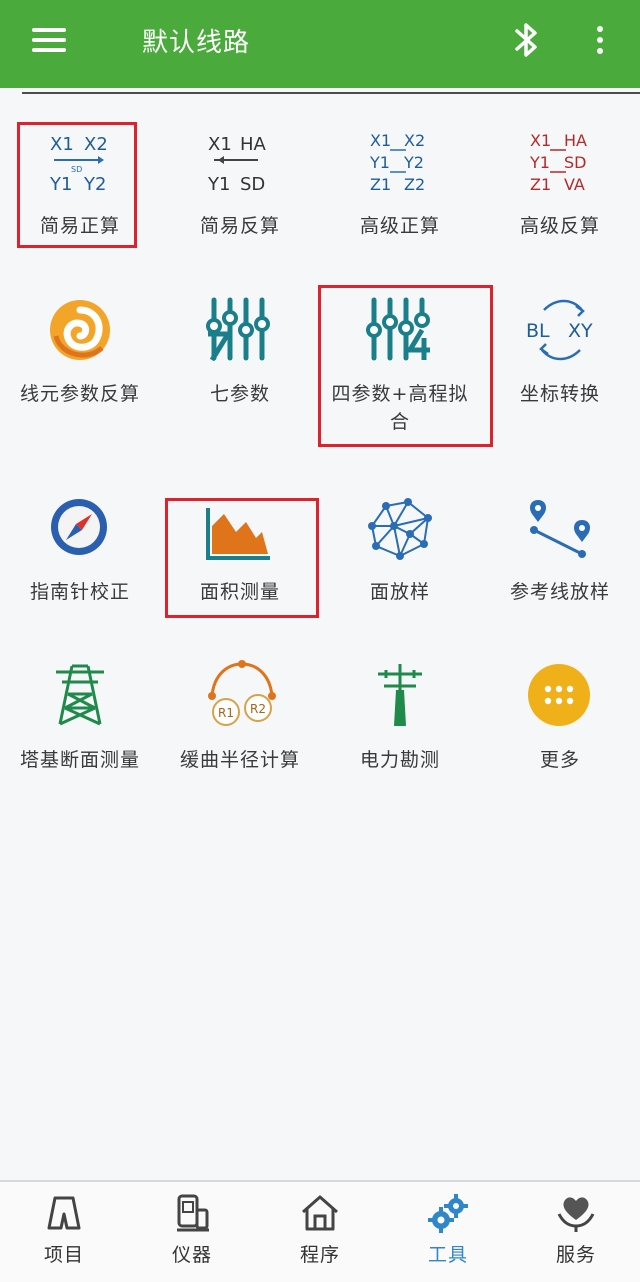  What do you see at coordinates (399, 592) in the screenshot?
I see `tool-label: 面放样` at bounding box center [399, 592].